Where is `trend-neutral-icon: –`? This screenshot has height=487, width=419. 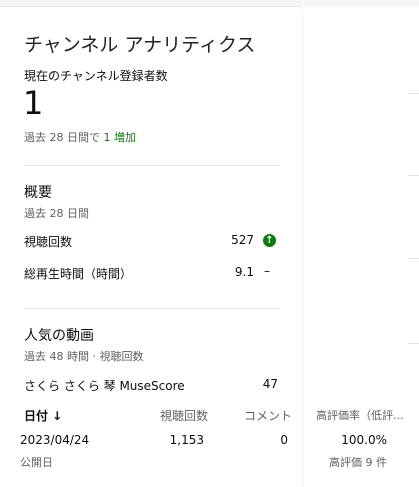
trend-neutral-icon: – is located at coordinates (267, 271).